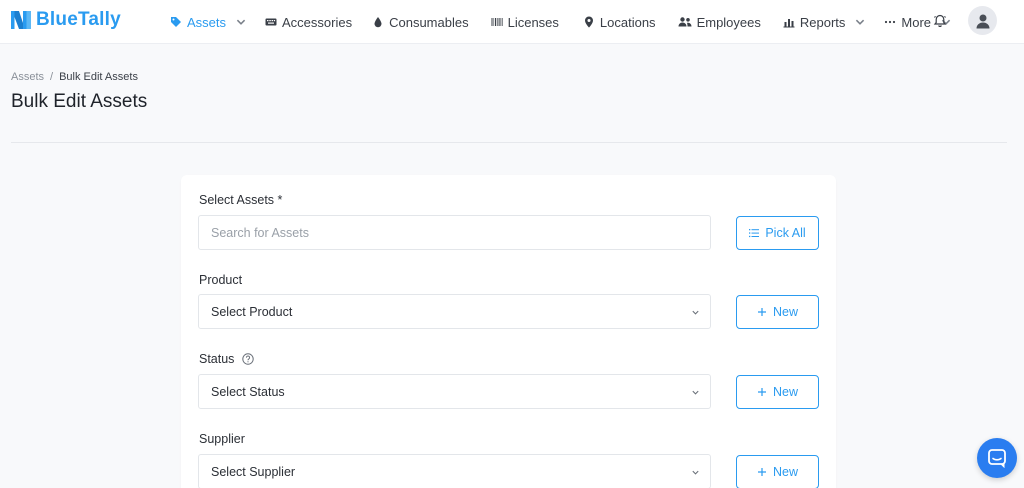  What do you see at coordinates (429, 22) in the screenshot?
I see `nav-label-consumables: Consumables` at bounding box center [429, 22].